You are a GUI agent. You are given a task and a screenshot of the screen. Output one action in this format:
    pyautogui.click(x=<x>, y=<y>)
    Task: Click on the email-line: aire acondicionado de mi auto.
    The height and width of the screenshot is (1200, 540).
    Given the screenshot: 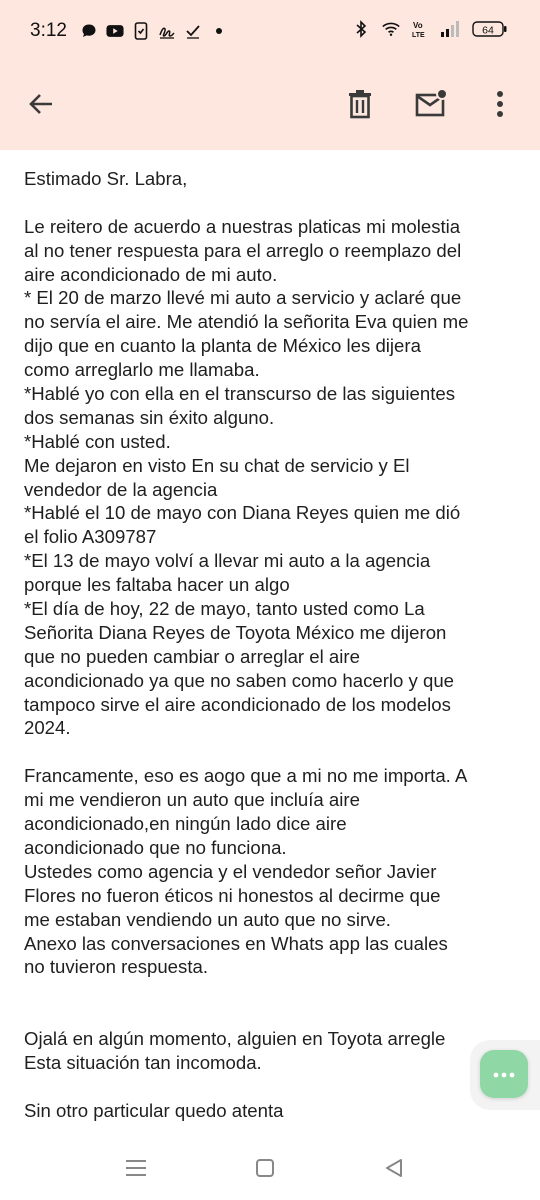 What is the action you would take?
    pyautogui.click(x=151, y=274)
    